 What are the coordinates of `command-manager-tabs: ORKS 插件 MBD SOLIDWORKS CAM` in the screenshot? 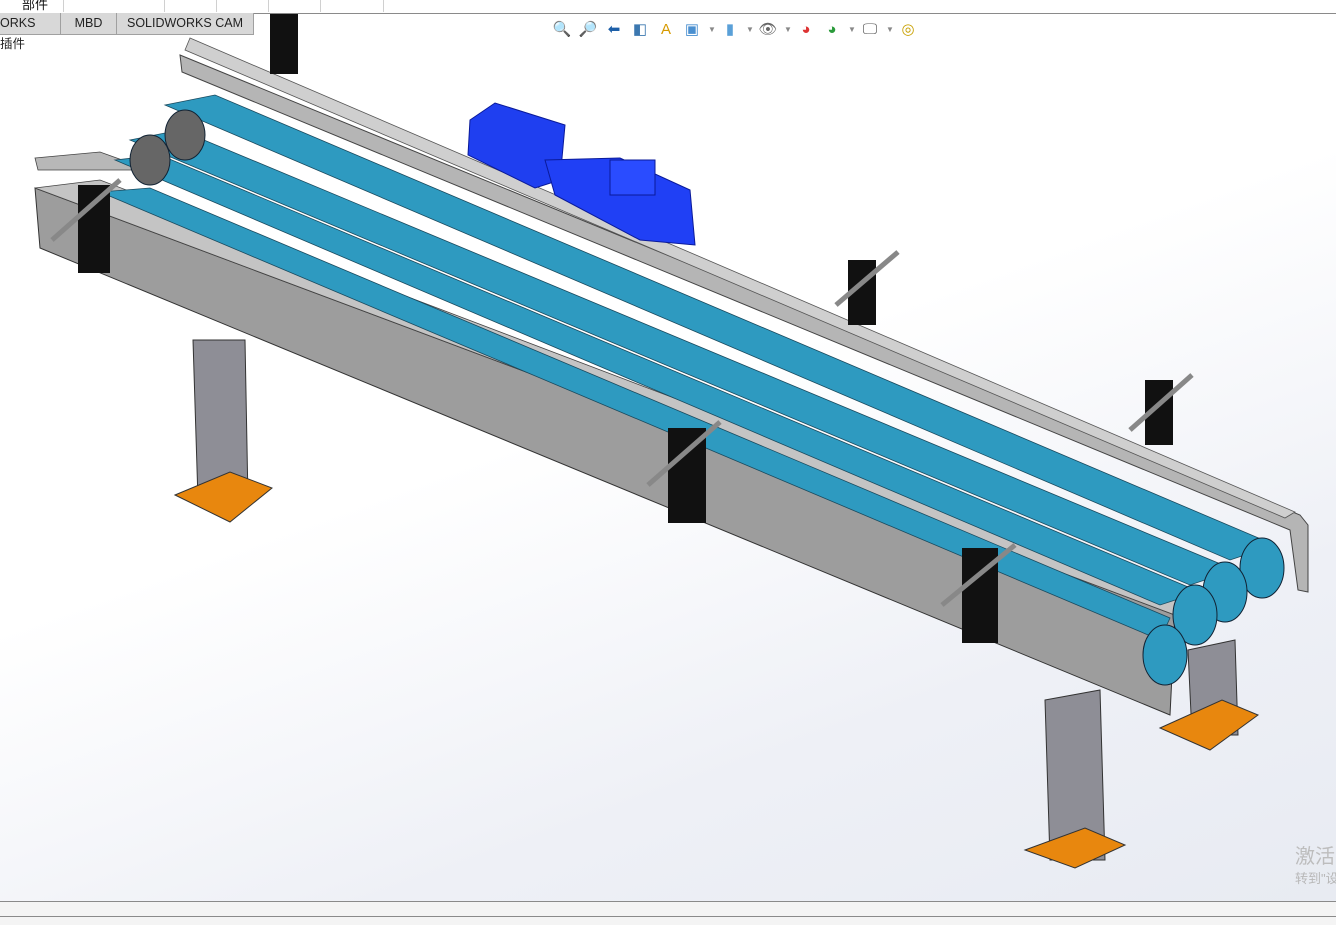 It's located at (127, 32).